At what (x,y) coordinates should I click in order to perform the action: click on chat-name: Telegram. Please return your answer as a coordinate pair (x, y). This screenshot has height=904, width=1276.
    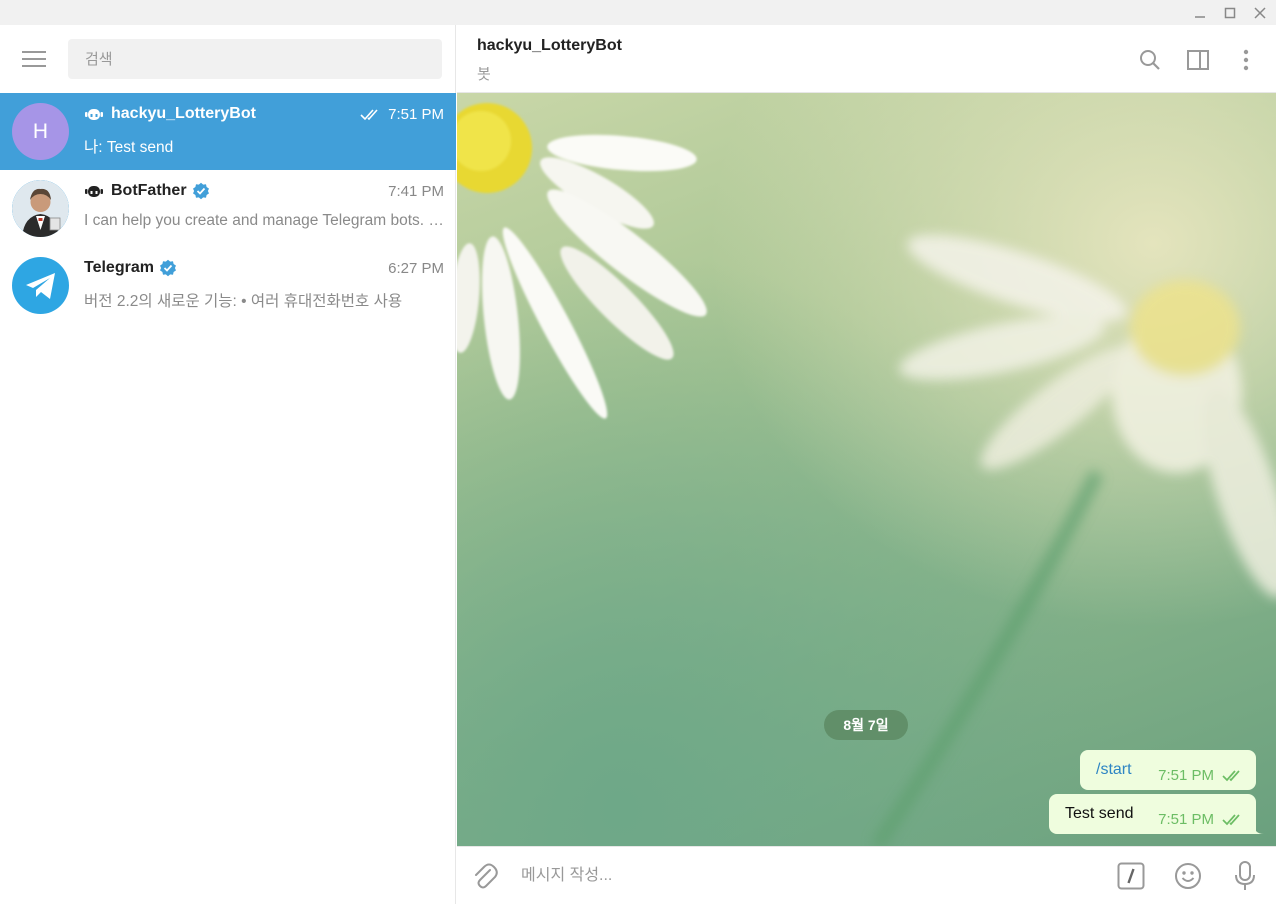
    Looking at the image, I should click on (130, 268).